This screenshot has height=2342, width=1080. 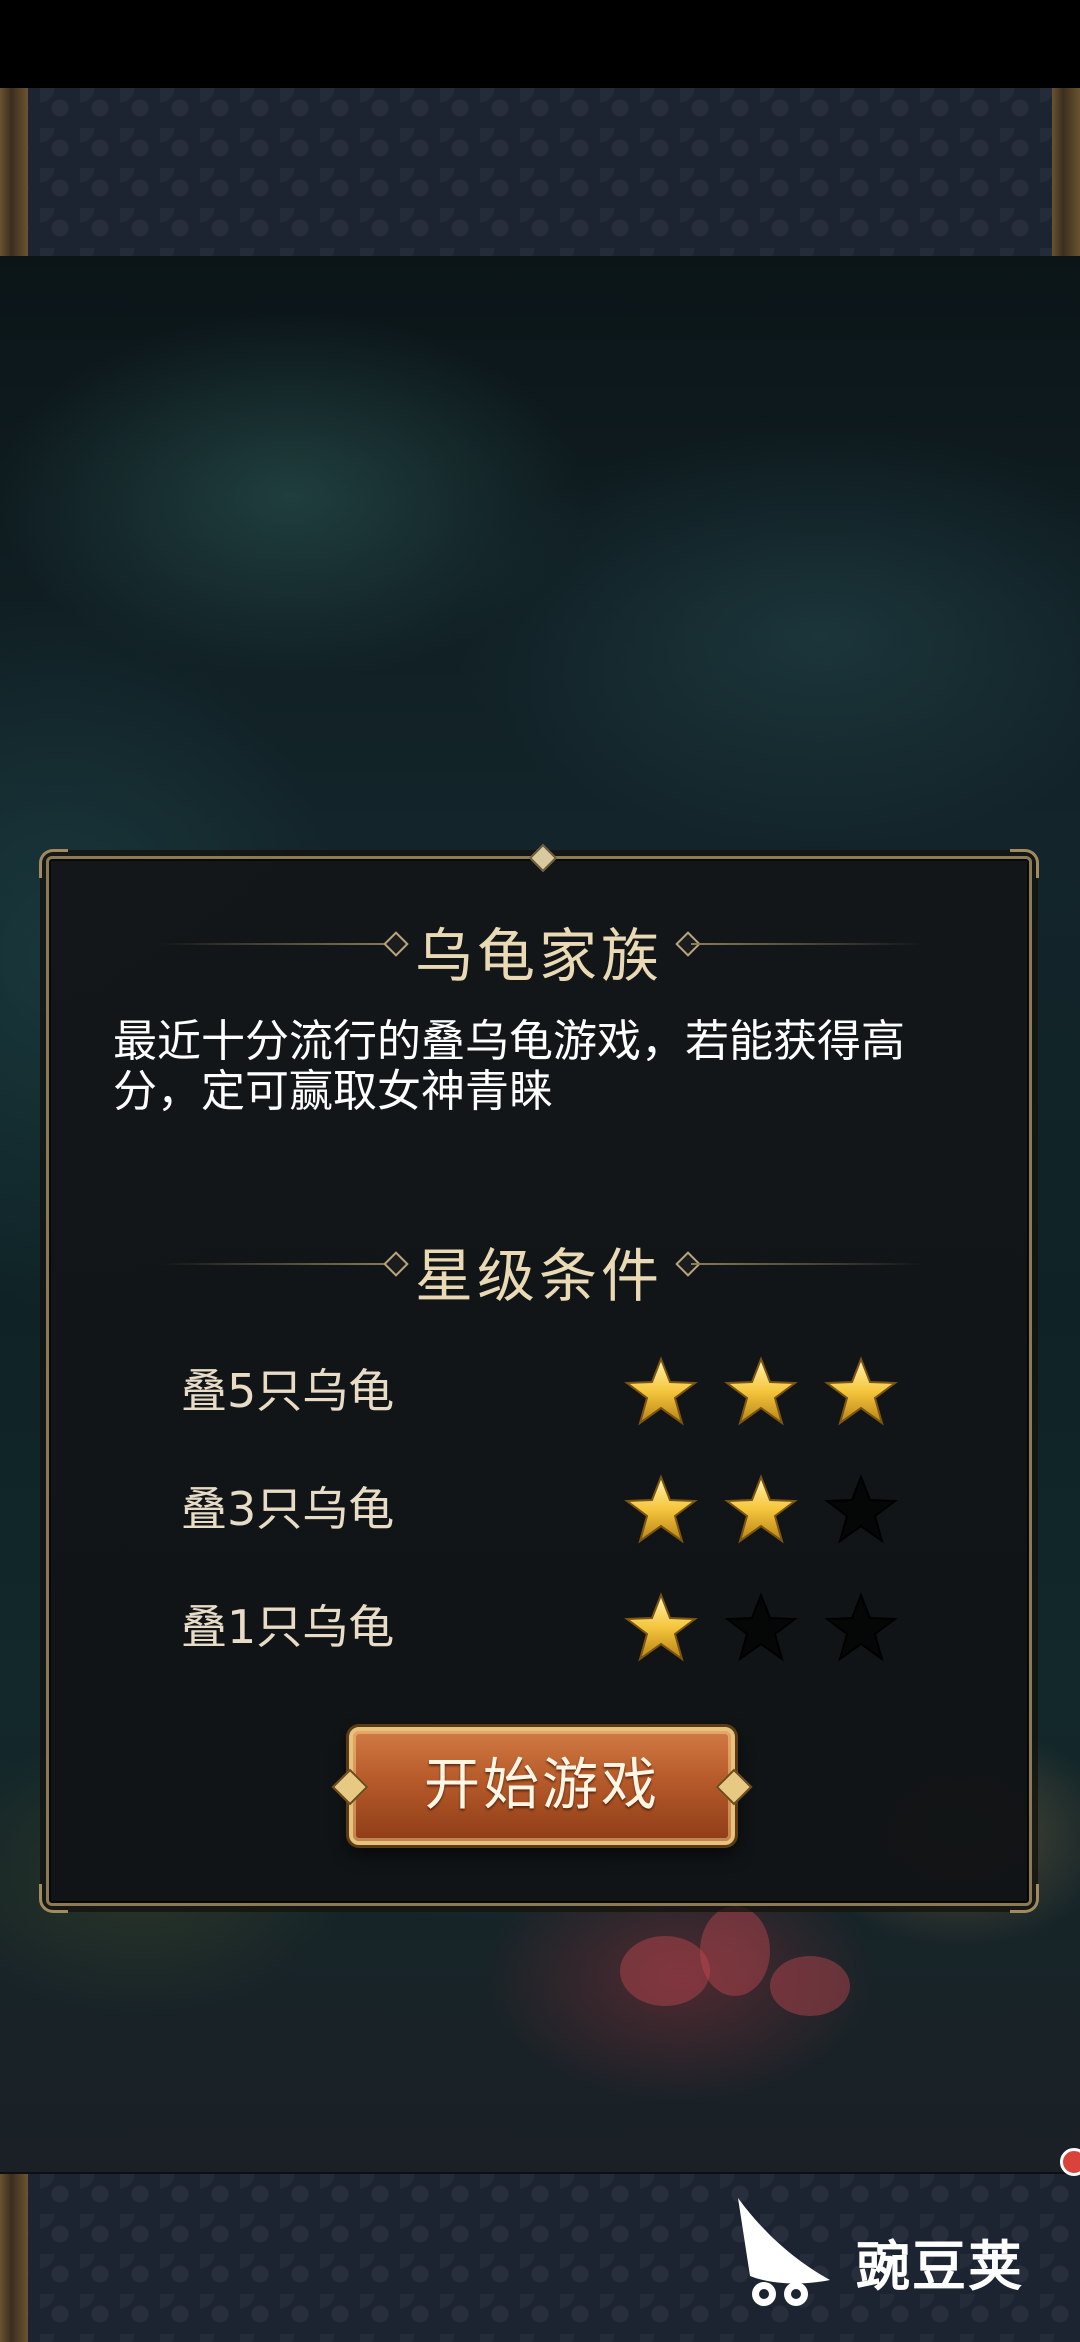 What do you see at coordinates (1070, 2162) in the screenshot?
I see `floating-dot` at bounding box center [1070, 2162].